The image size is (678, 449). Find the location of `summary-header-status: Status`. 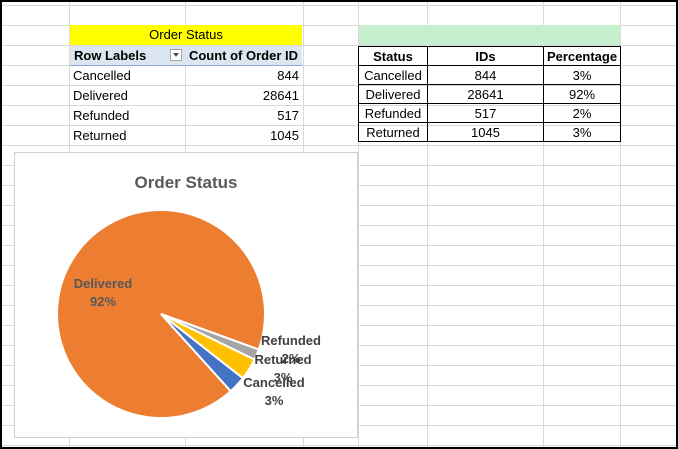

summary-header-status: Status is located at coordinates (393, 56).